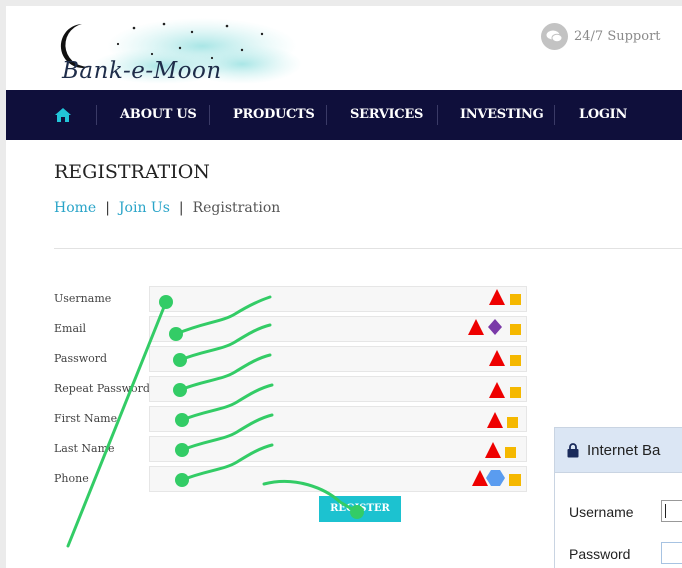 The height and width of the screenshot is (568, 682). What do you see at coordinates (618, 497) in the screenshot?
I see `internet-banking-panel: Internet Ba Username Password` at bounding box center [618, 497].